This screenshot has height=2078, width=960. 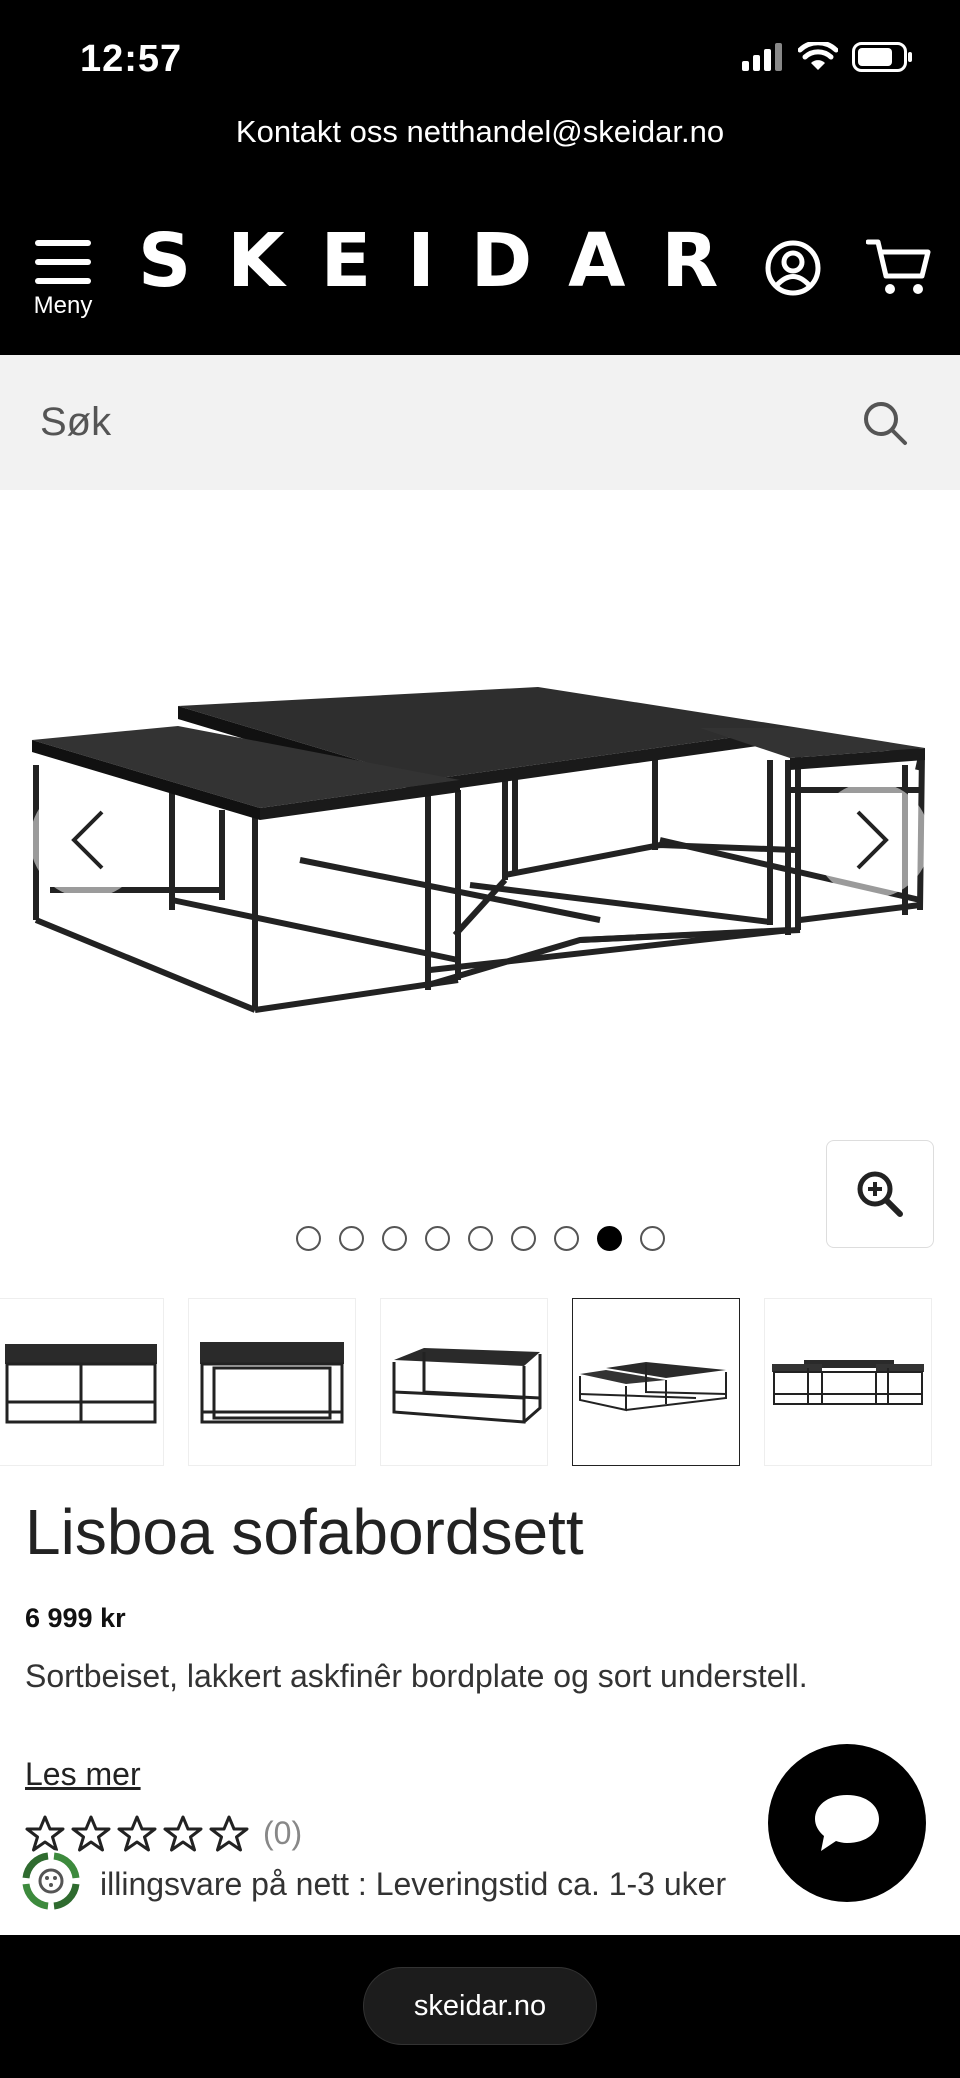 I want to click on search-bar, so click(x=480, y=422).